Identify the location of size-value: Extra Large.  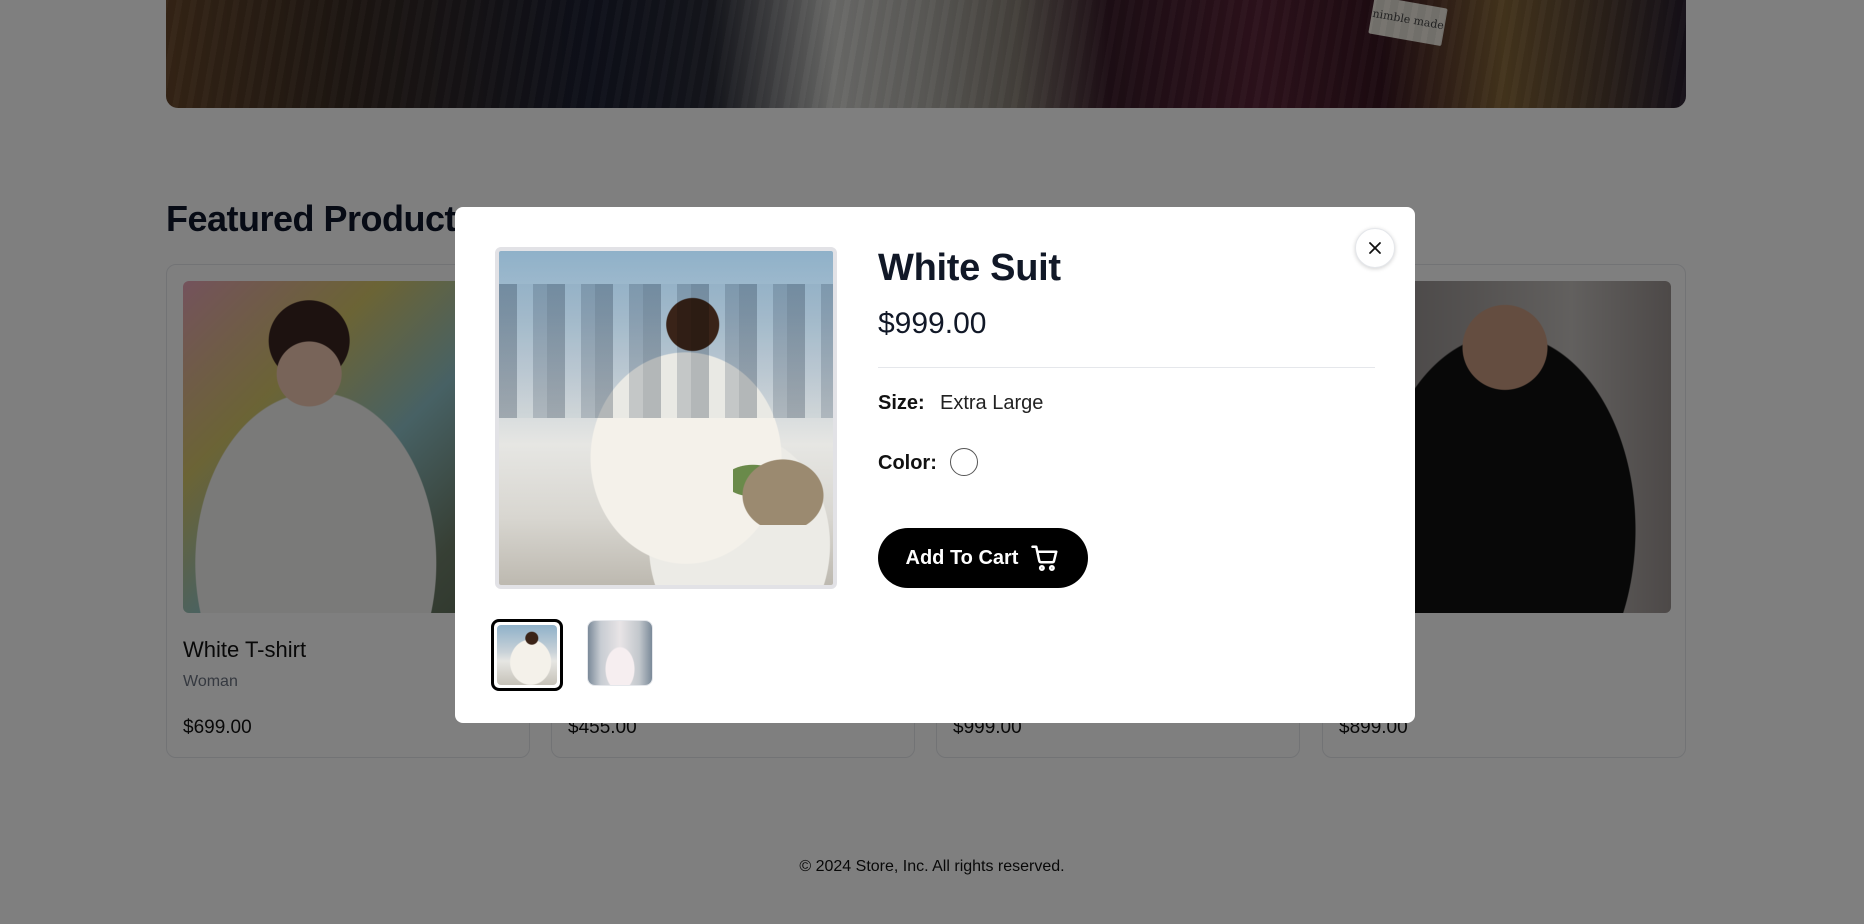
(992, 403).